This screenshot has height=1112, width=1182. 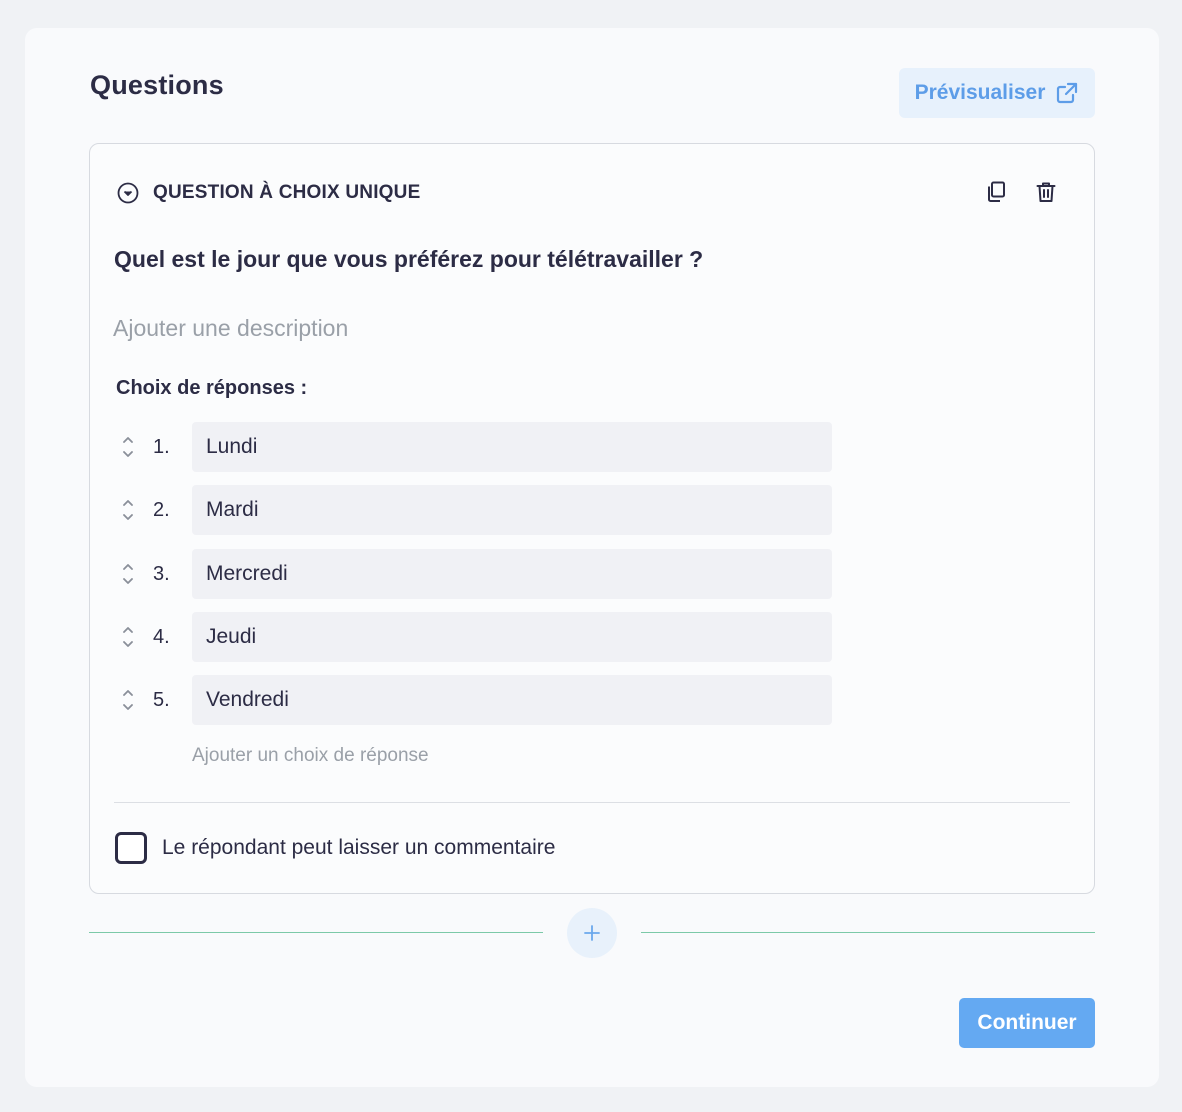 I want to click on add-choice-link: Ajouter un choix de réponse, so click(x=310, y=756).